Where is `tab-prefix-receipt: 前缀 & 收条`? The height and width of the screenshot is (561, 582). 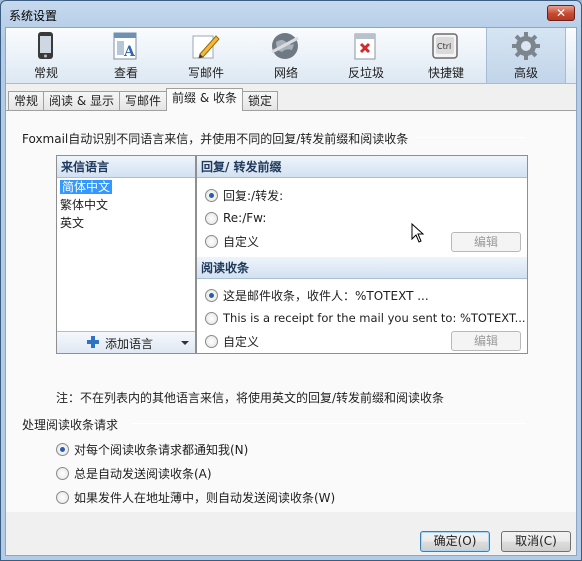 tab-prefix-receipt: 前缀 & 收条 is located at coordinates (205, 99).